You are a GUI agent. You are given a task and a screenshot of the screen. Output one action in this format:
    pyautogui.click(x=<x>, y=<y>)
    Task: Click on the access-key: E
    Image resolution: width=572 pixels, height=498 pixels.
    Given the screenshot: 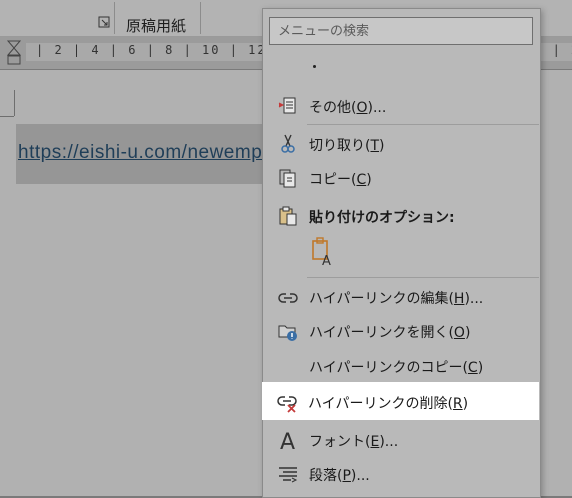 What is the action you would take?
    pyautogui.click(x=375, y=442)
    